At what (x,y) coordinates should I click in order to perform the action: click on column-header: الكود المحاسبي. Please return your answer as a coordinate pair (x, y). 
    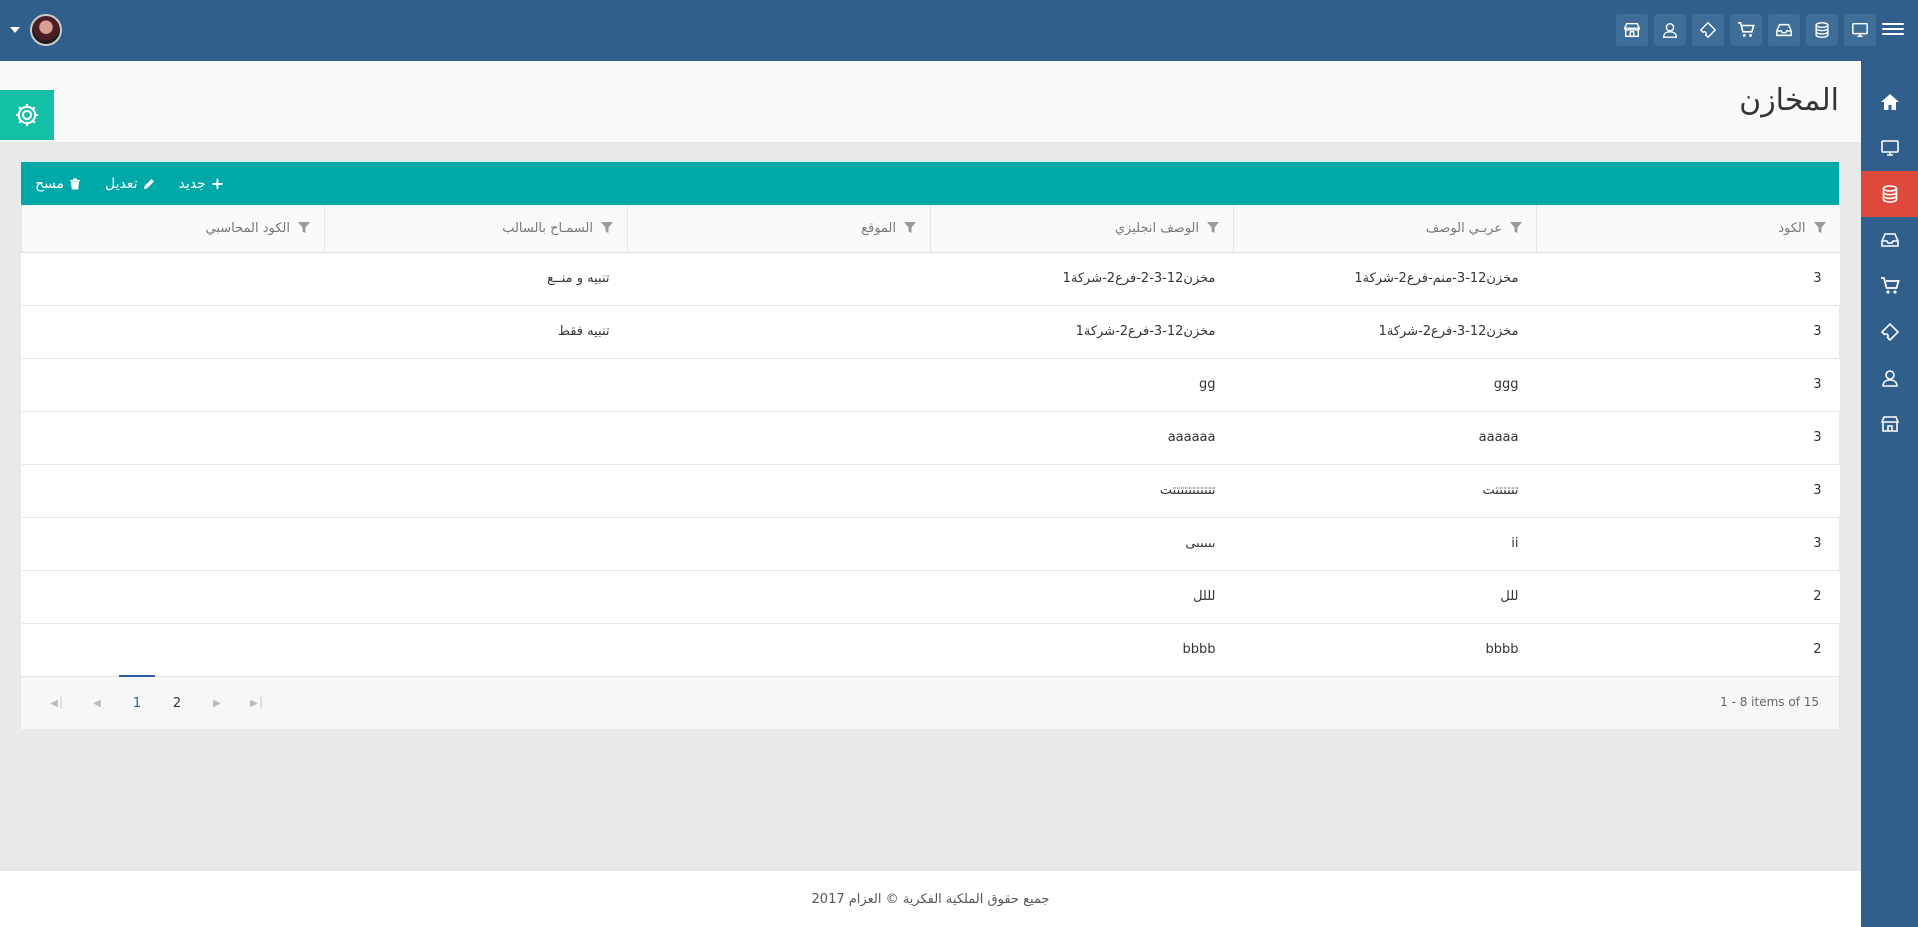
    Looking at the image, I should click on (173, 229).